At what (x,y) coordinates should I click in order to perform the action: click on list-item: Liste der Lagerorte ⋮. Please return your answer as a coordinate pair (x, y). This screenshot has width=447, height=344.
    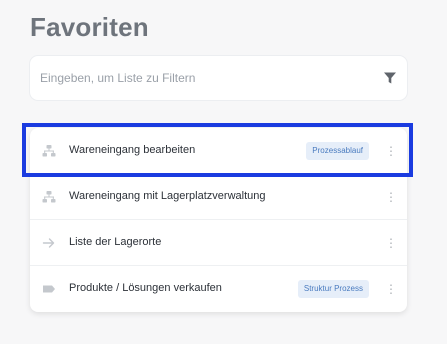
    Looking at the image, I should click on (218, 243).